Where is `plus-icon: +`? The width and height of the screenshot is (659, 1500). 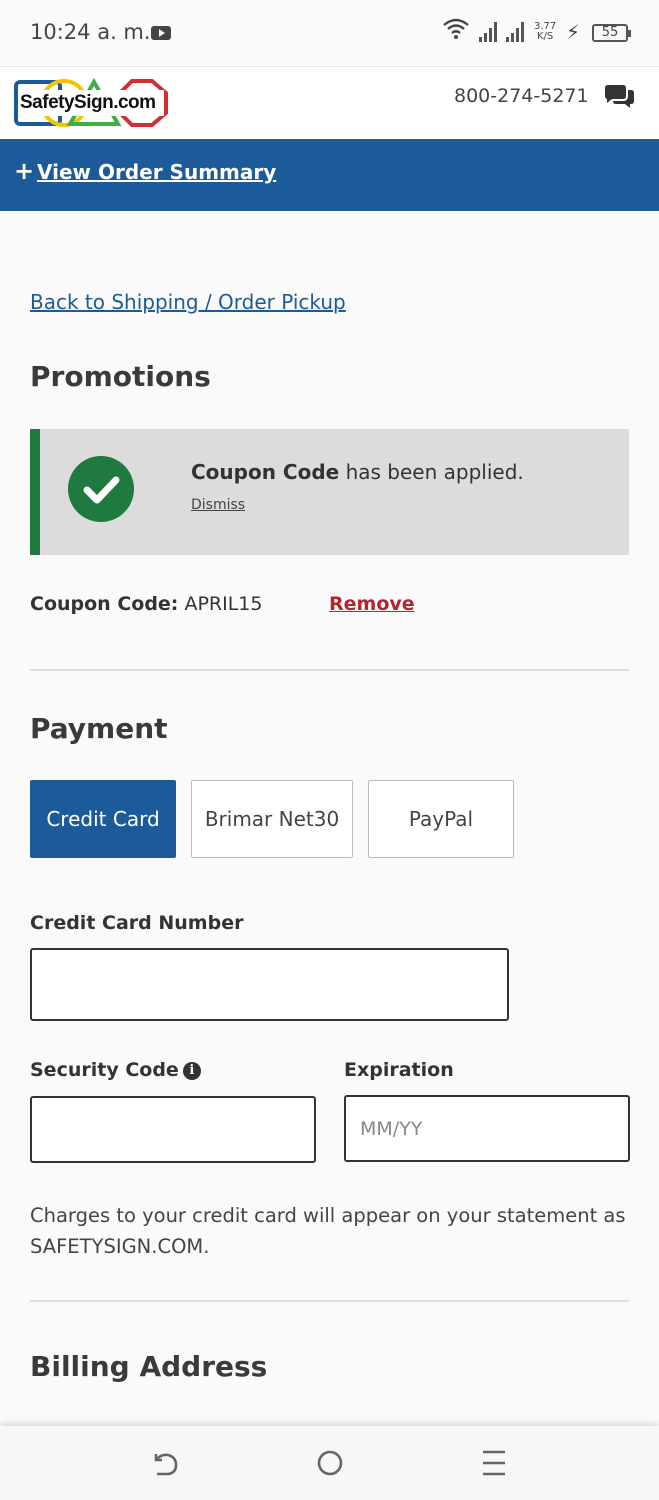 plus-icon: + is located at coordinates (24, 171).